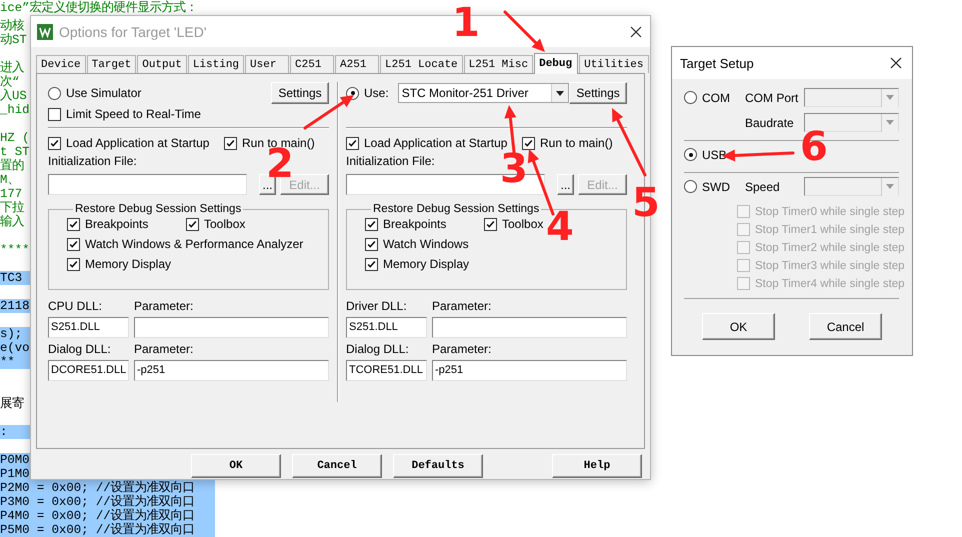 The width and height of the screenshot is (962, 537). Describe the element at coordinates (15, 138) in the screenshot. I see `code-line: HZ (` at that location.